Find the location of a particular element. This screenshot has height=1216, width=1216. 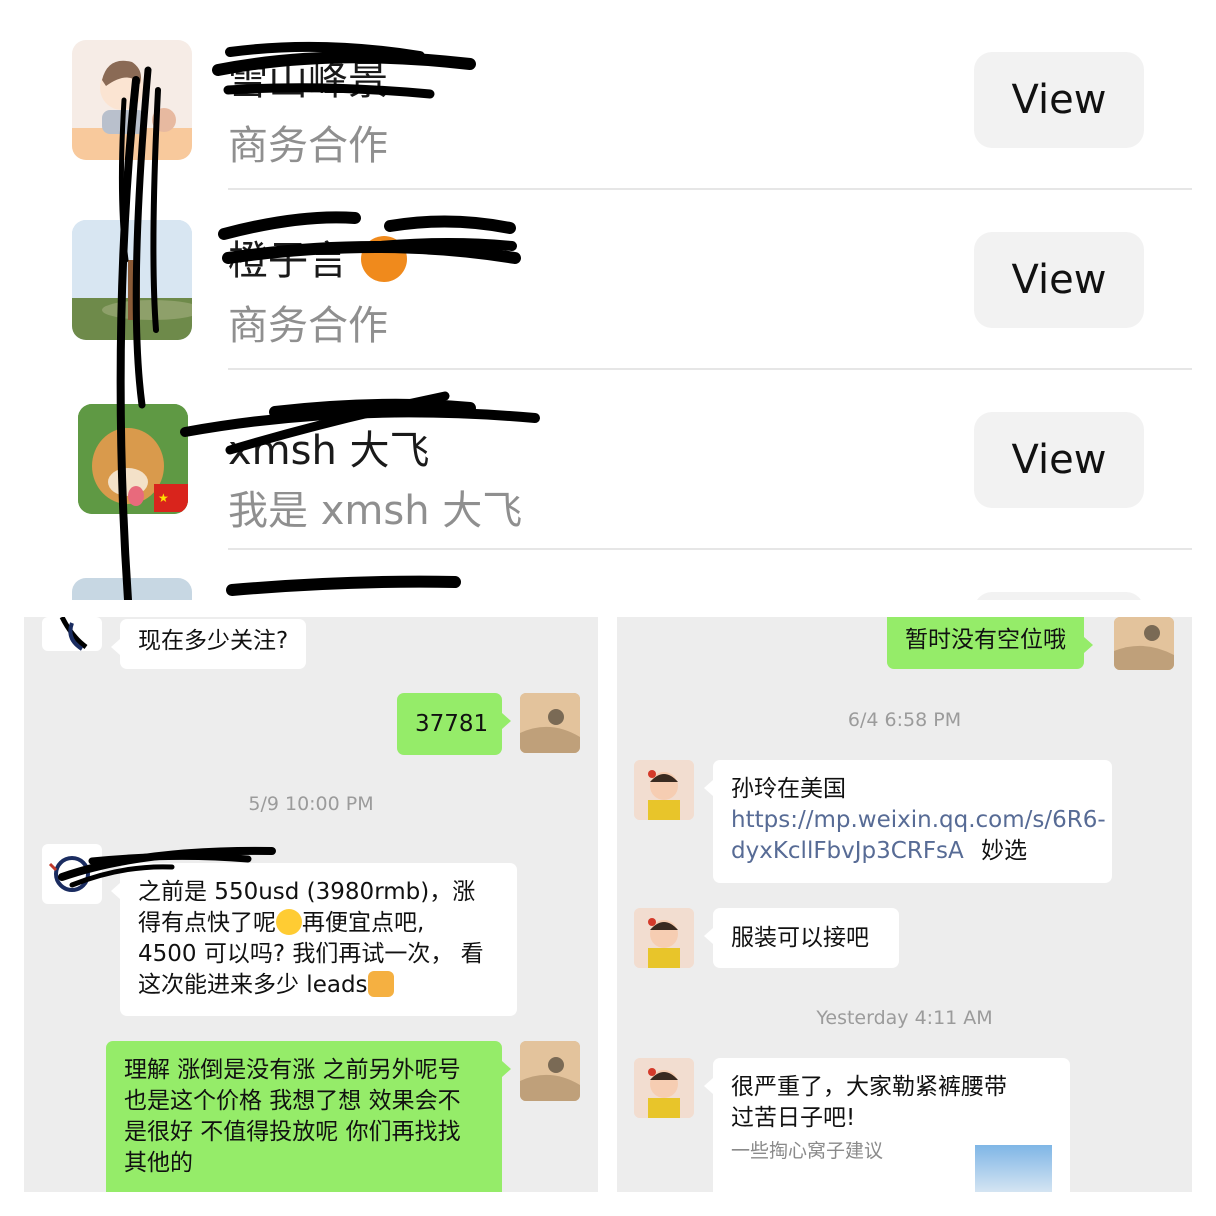

message-bubble-incoming: 服装可以接吧 is located at coordinates (801, 938).